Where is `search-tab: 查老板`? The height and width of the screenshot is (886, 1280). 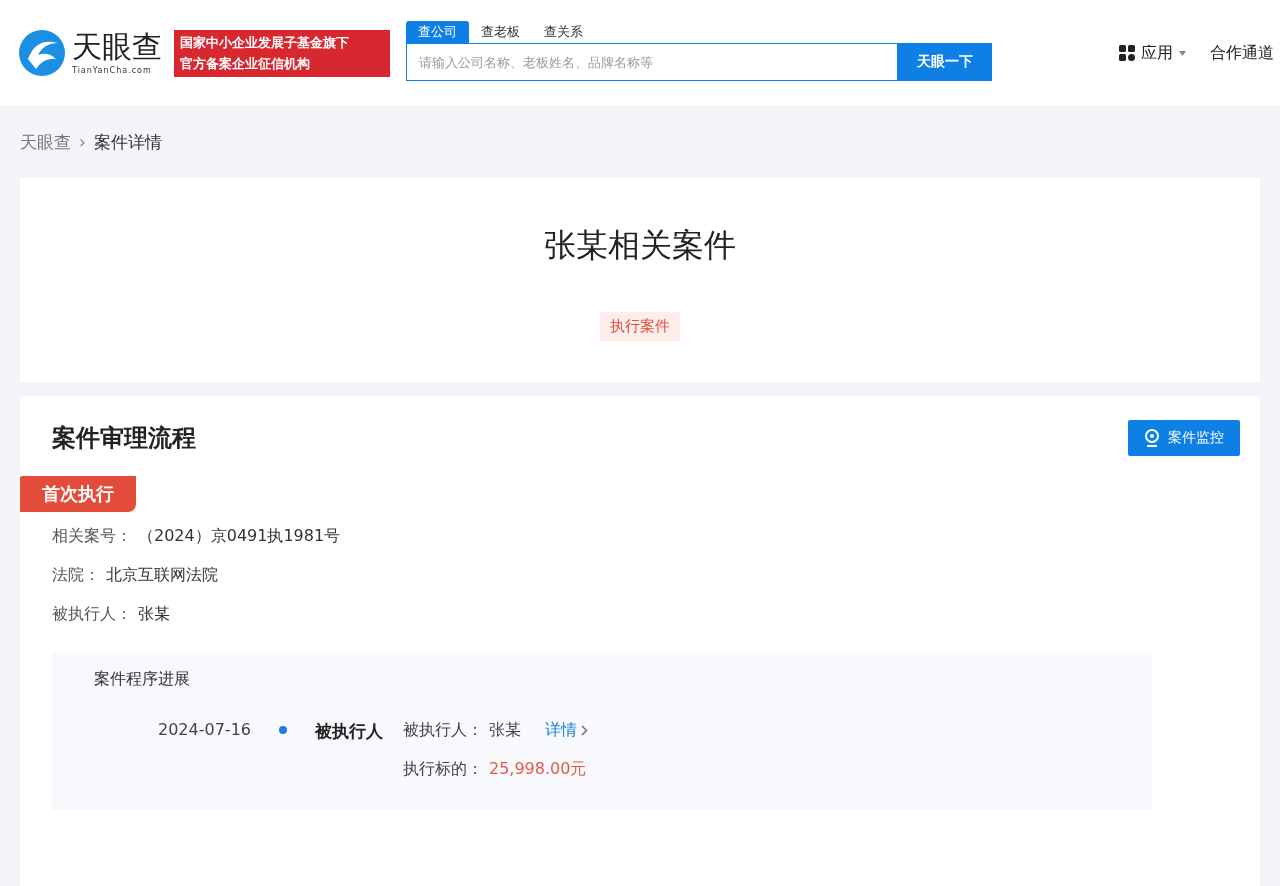 search-tab: 查老板 is located at coordinates (500, 32).